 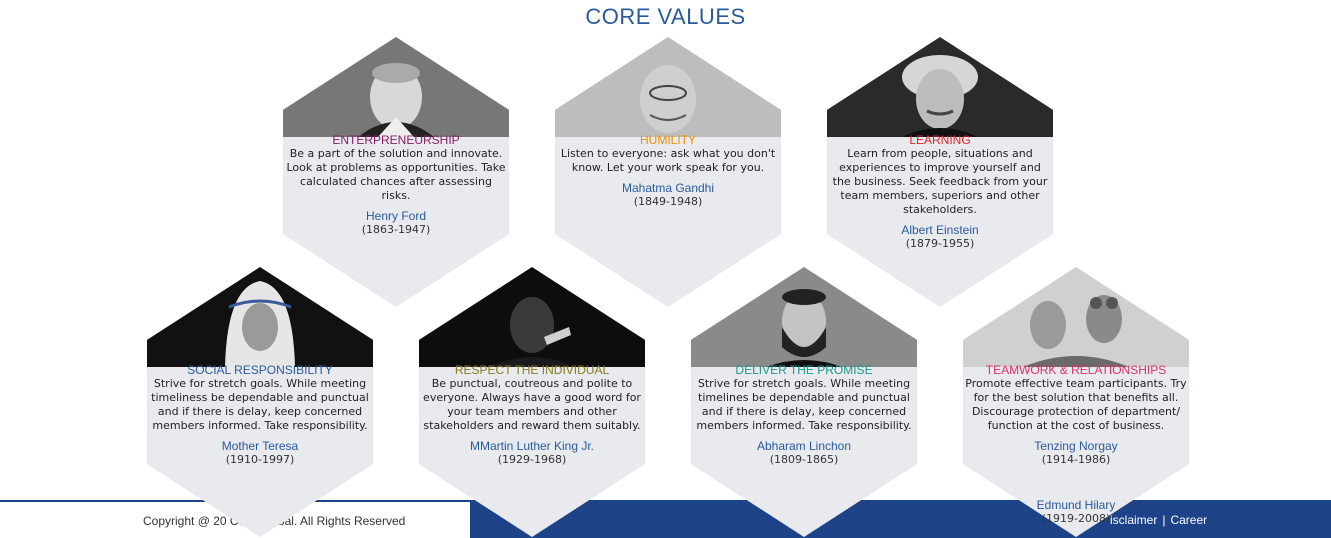 What do you see at coordinates (804, 370) in the screenshot?
I see `value-title: DELIVER THE PROMISE` at bounding box center [804, 370].